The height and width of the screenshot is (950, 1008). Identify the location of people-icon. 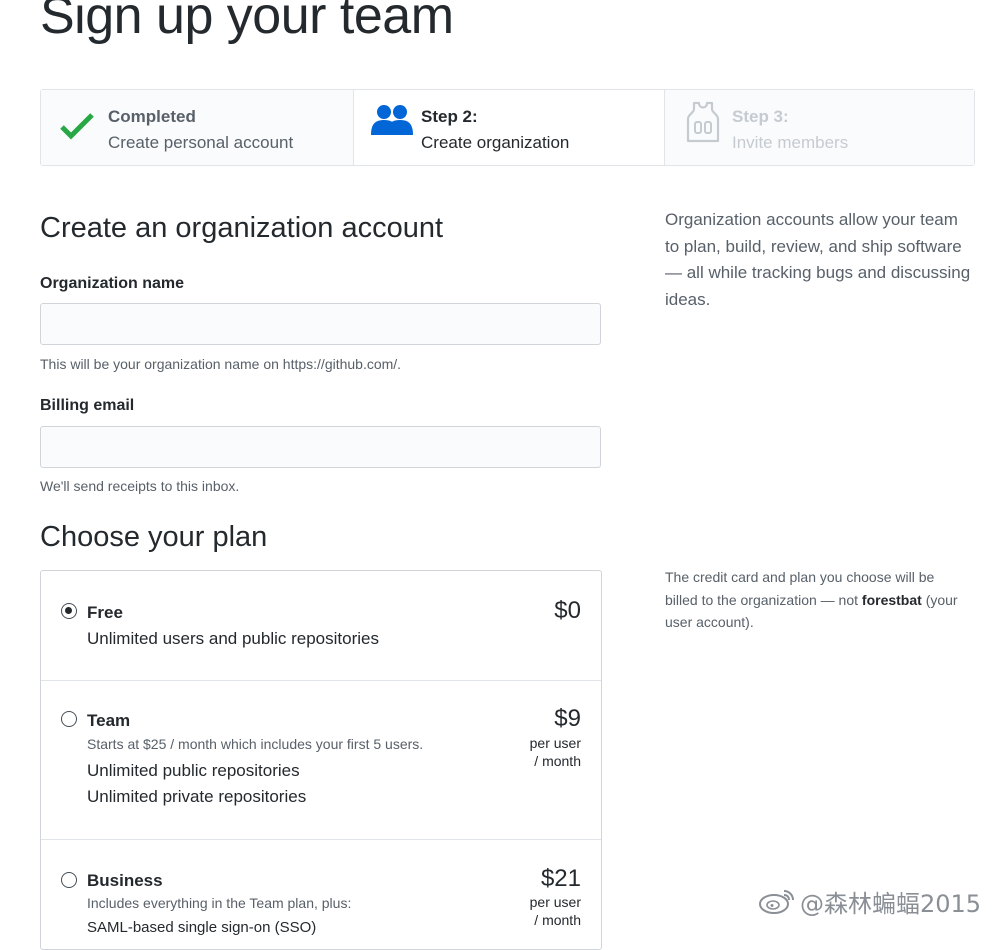
(392, 120).